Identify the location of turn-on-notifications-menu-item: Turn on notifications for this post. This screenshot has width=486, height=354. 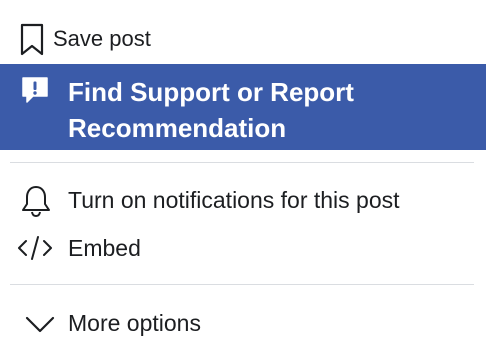
(243, 200).